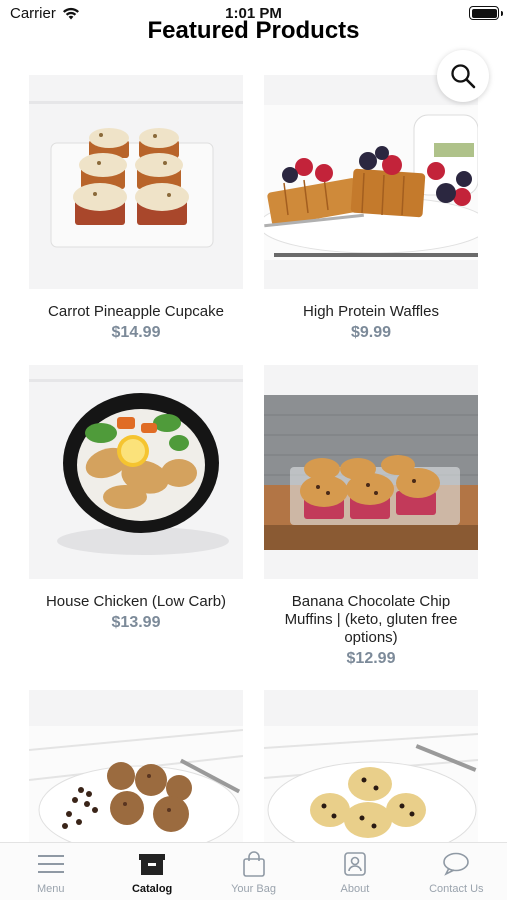  Describe the element at coordinates (136, 312) in the screenshot. I see `product-name: Carrot Pineapple Cupcake` at that location.